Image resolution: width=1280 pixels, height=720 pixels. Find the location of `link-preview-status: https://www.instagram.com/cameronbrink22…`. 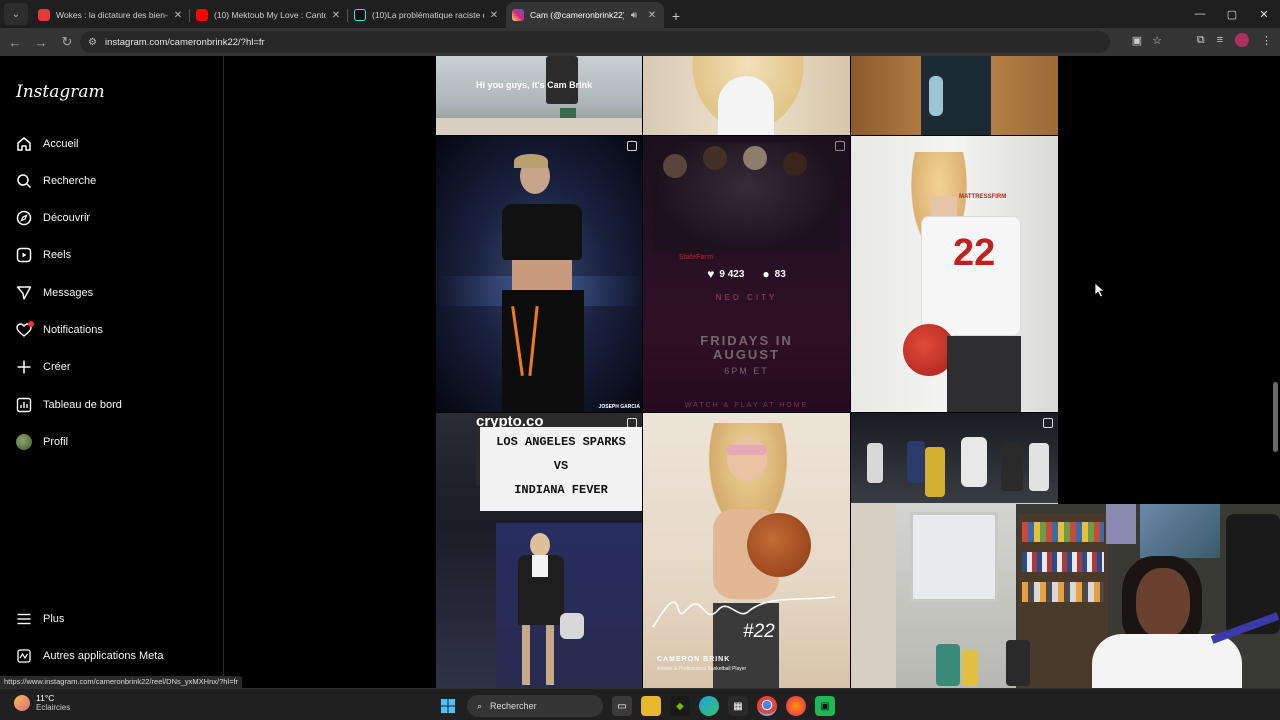

link-preview-status: https://www.instagram.com/cameronbrink22… is located at coordinates (121, 682).